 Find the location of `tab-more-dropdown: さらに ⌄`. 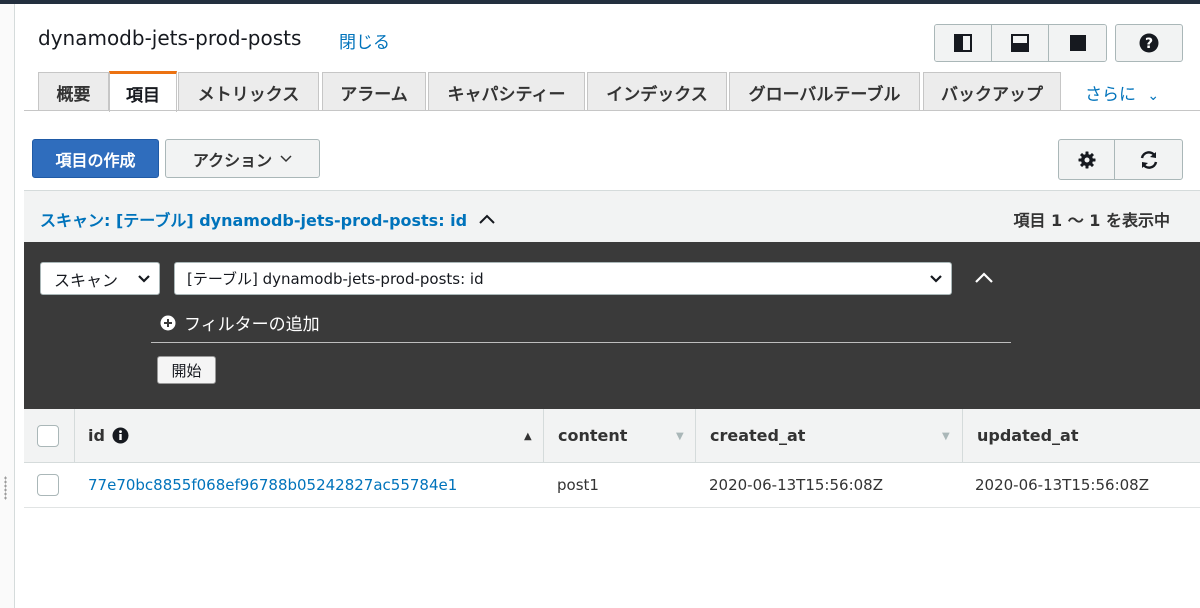

tab-more-dropdown: さらに ⌄ is located at coordinates (1122, 92).